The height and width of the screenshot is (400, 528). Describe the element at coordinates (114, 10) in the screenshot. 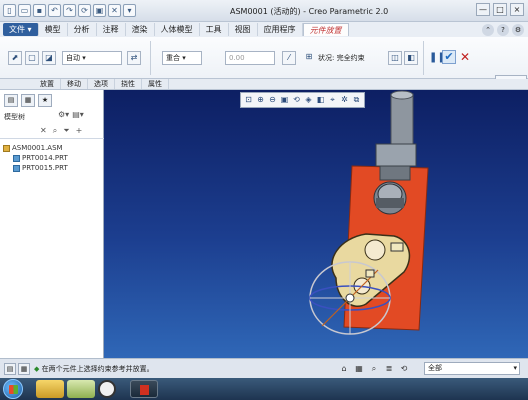

I see `close-window-icon: ✕` at that location.